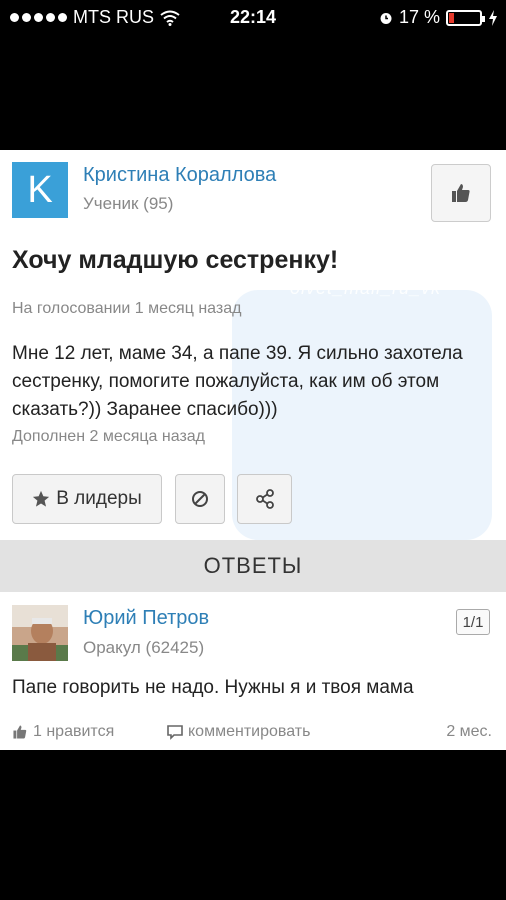 Image resolution: width=506 pixels, height=900 pixels. What do you see at coordinates (386, 18) in the screenshot?
I see `alarm-icon` at bounding box center [386, 18].